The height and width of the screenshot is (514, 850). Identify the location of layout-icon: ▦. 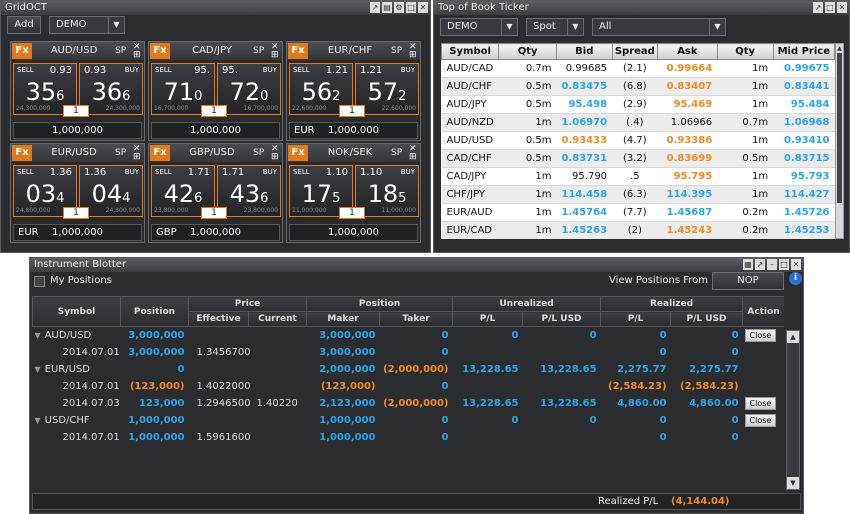
(748, 264).